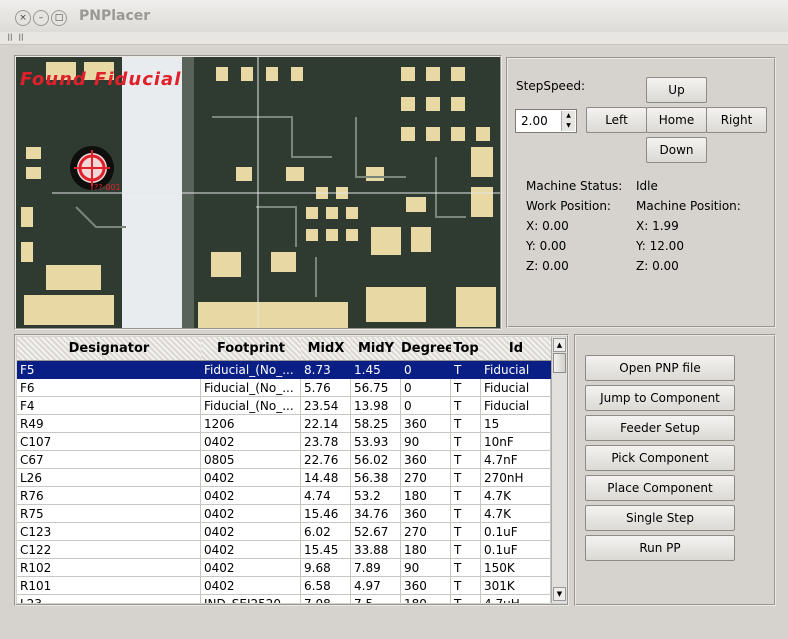  I want to click on feeder-setup-button: Feeder Setup, so click(660, 428).